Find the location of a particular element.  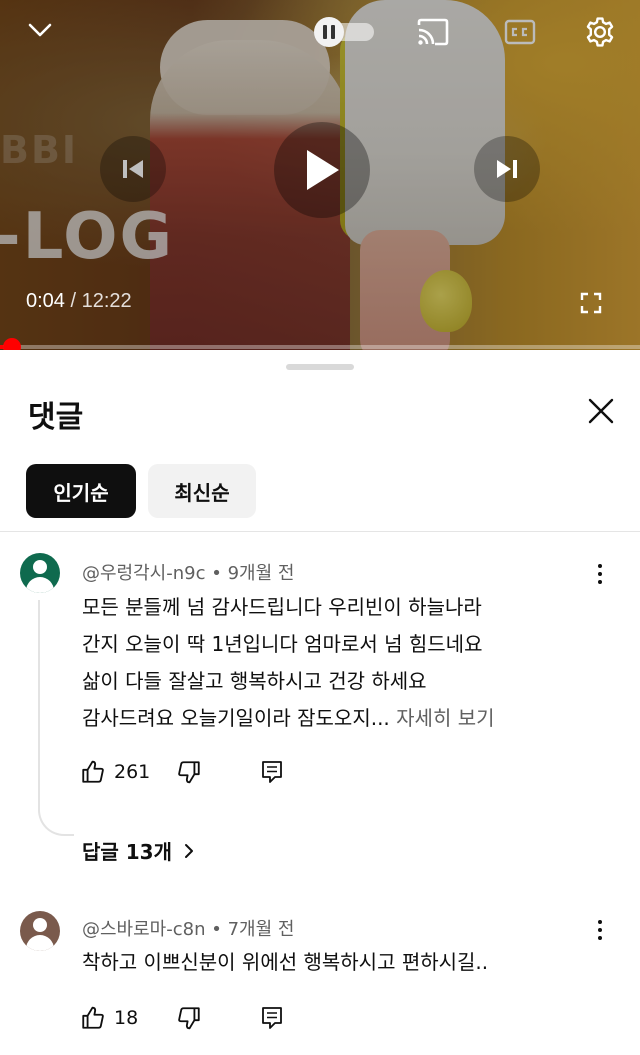

like-button: 18 is located at coordinates (128, 1018).